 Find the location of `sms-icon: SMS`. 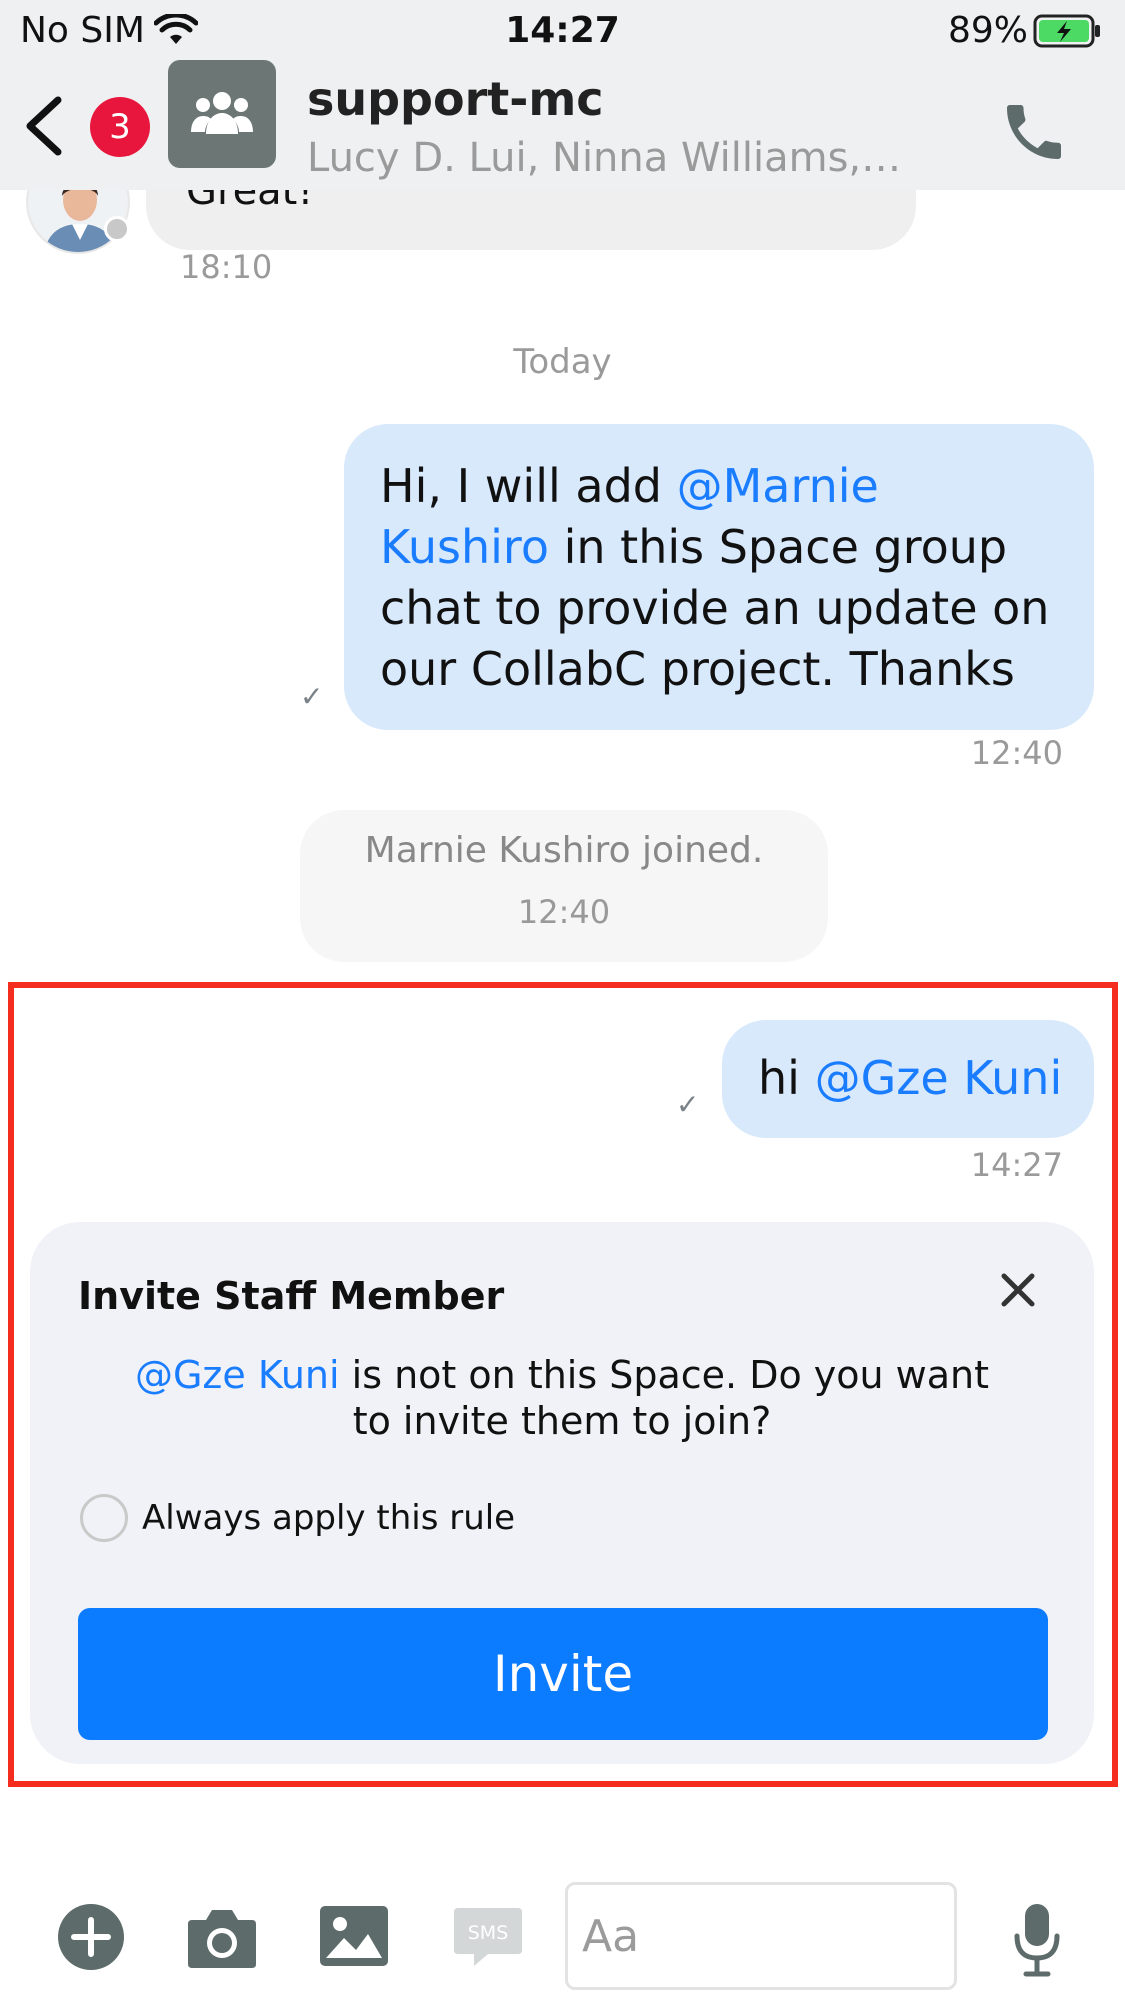

sms-icon: SMS is located at coordinates (488, 1940).